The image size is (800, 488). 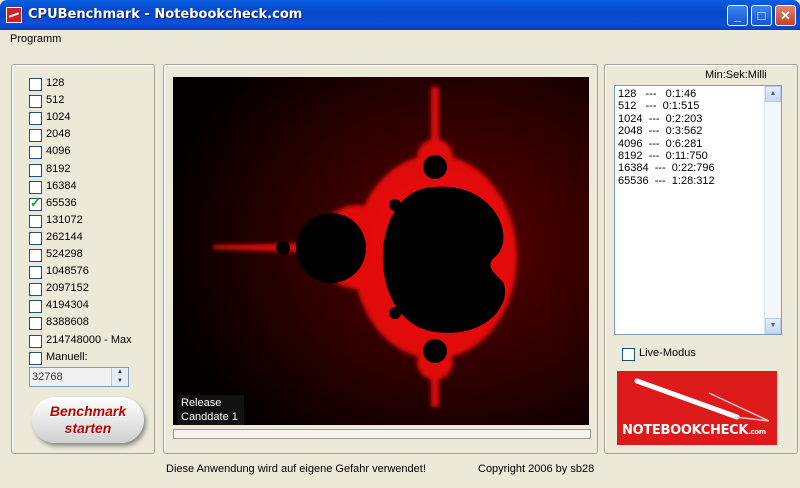 What do you see at coordinates (737, 15) in the screenshot?
I see `minimize-button: _` at bounding box center [737, 15].